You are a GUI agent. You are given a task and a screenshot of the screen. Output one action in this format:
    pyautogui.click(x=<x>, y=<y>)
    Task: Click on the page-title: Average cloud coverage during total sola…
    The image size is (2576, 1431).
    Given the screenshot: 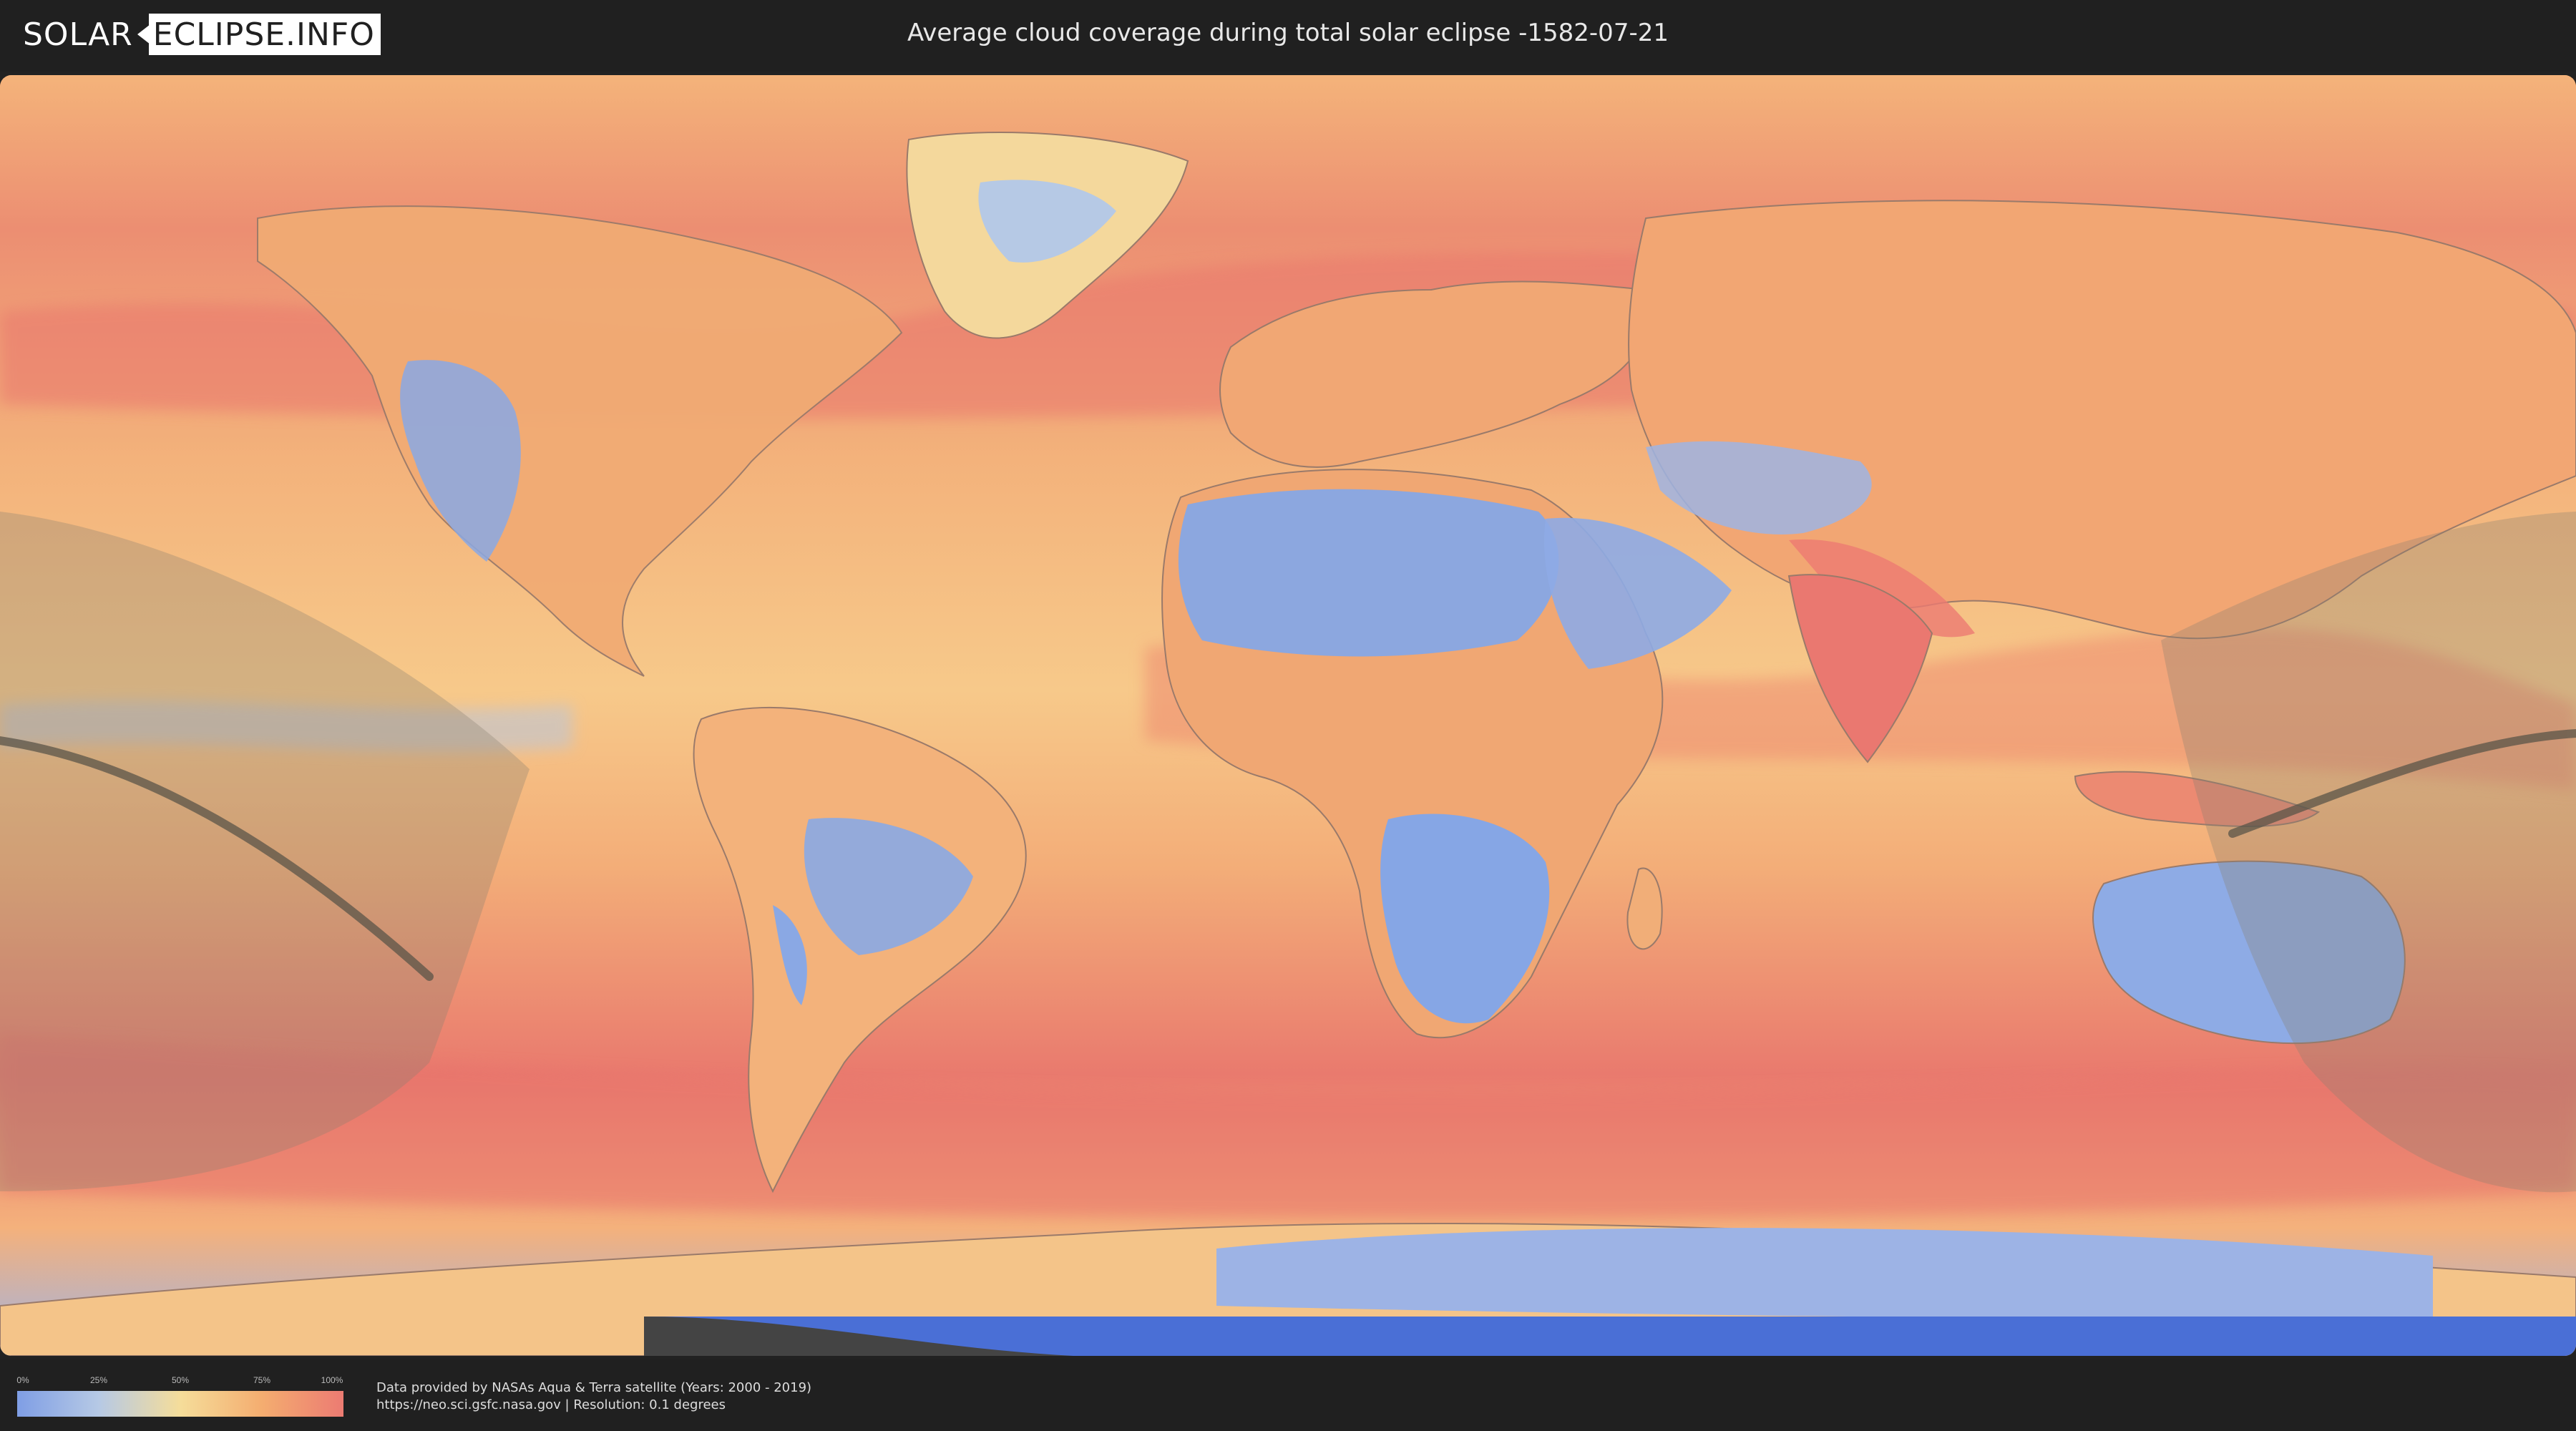 What is the action you would take?
    pyautogui.click(x=1288, y=33)
    